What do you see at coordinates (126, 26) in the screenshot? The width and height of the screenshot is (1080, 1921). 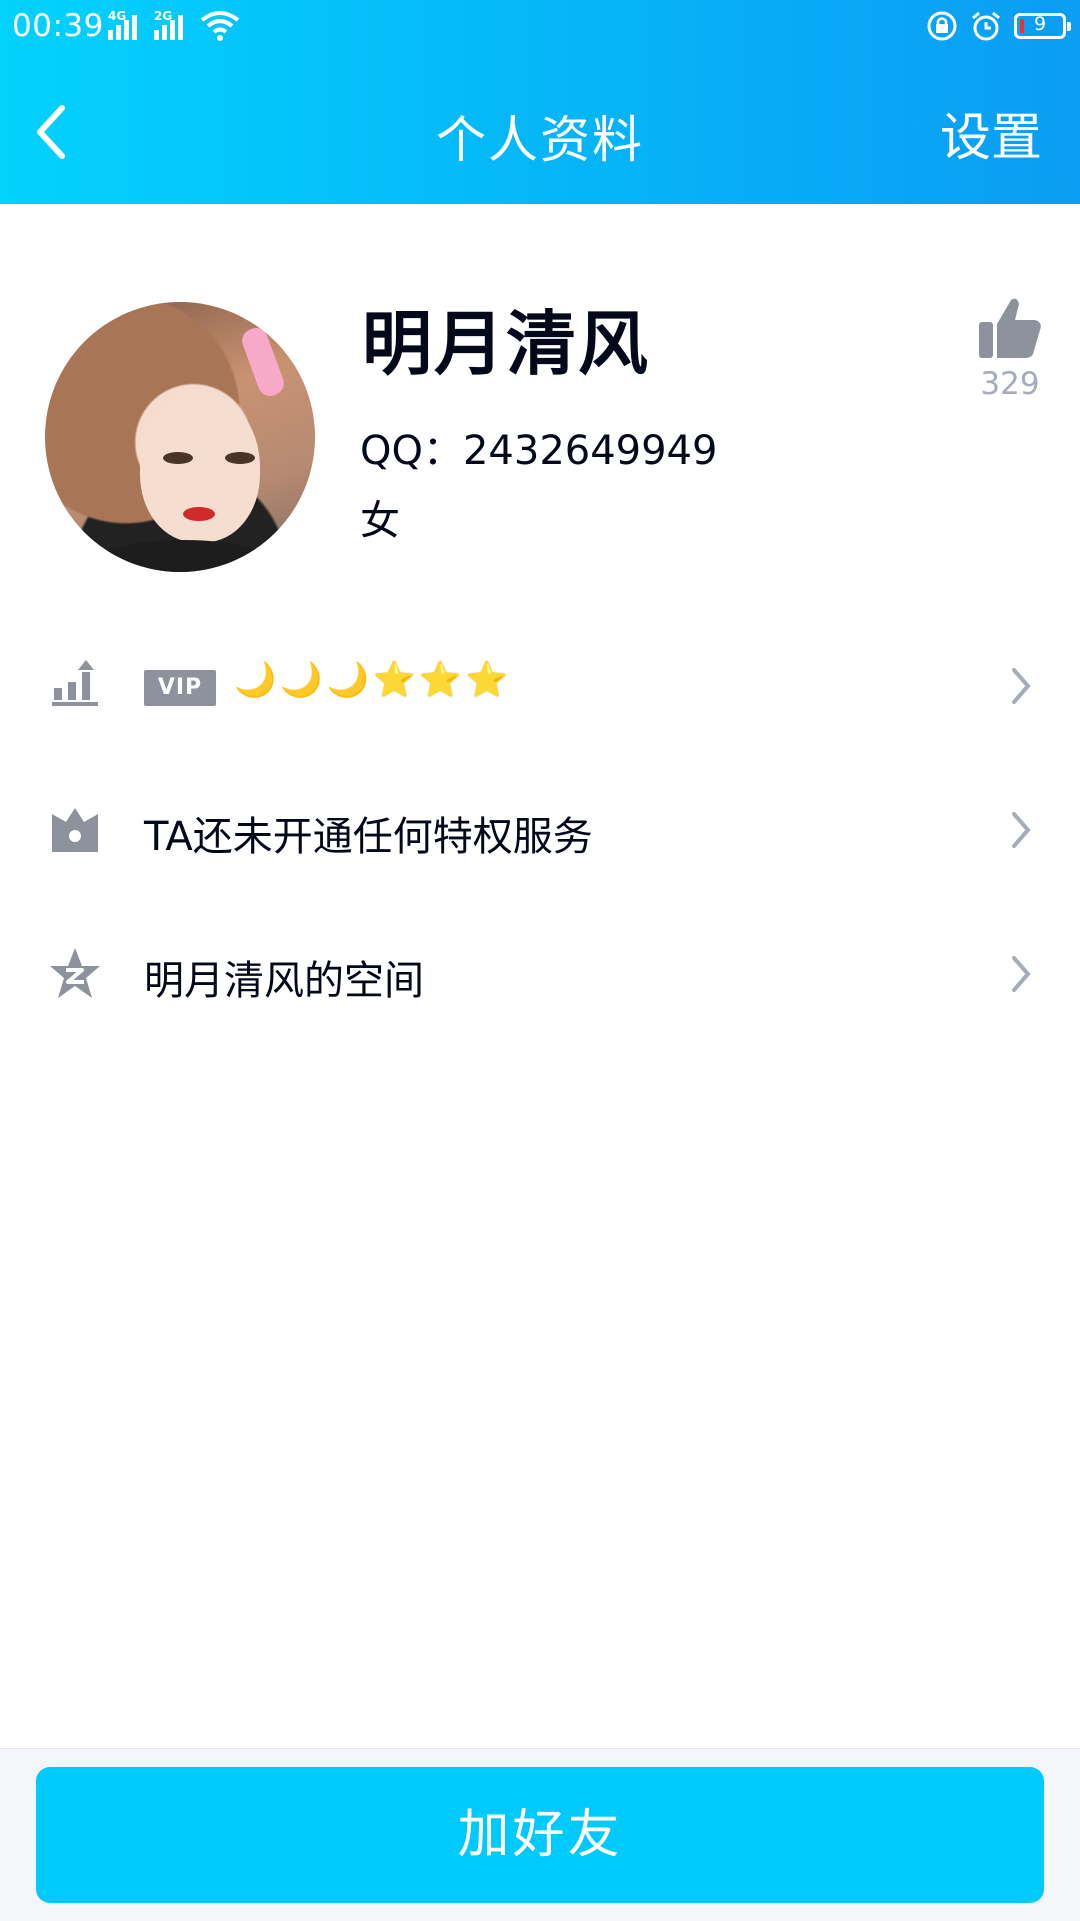 I see `signal-4g-icon: 4G` at bounding box center [126, 26].